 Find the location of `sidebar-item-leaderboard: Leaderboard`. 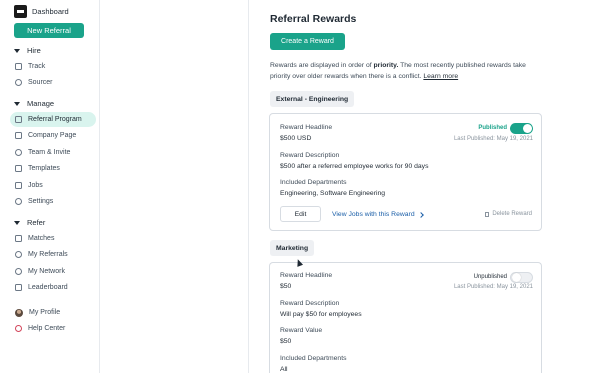

sidebar-item-leaderboard: Leaderboard is located at coordinates (53, 287).